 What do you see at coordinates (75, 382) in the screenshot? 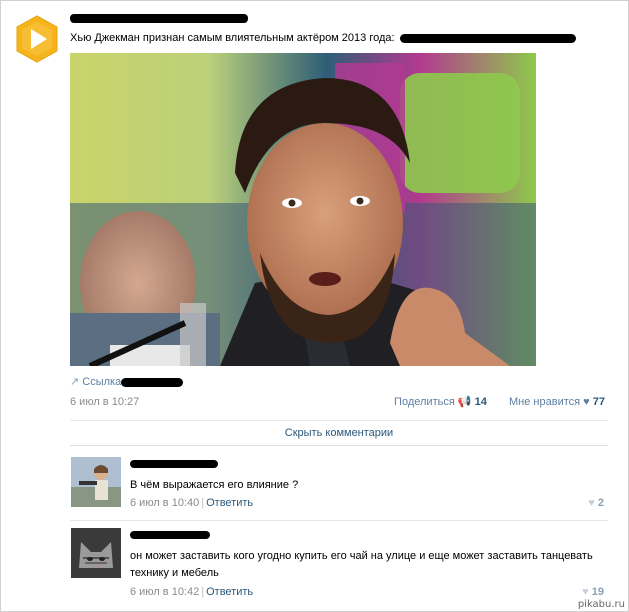
I see `link-arrow-icon: ↗` at bounding box center [75, 382].